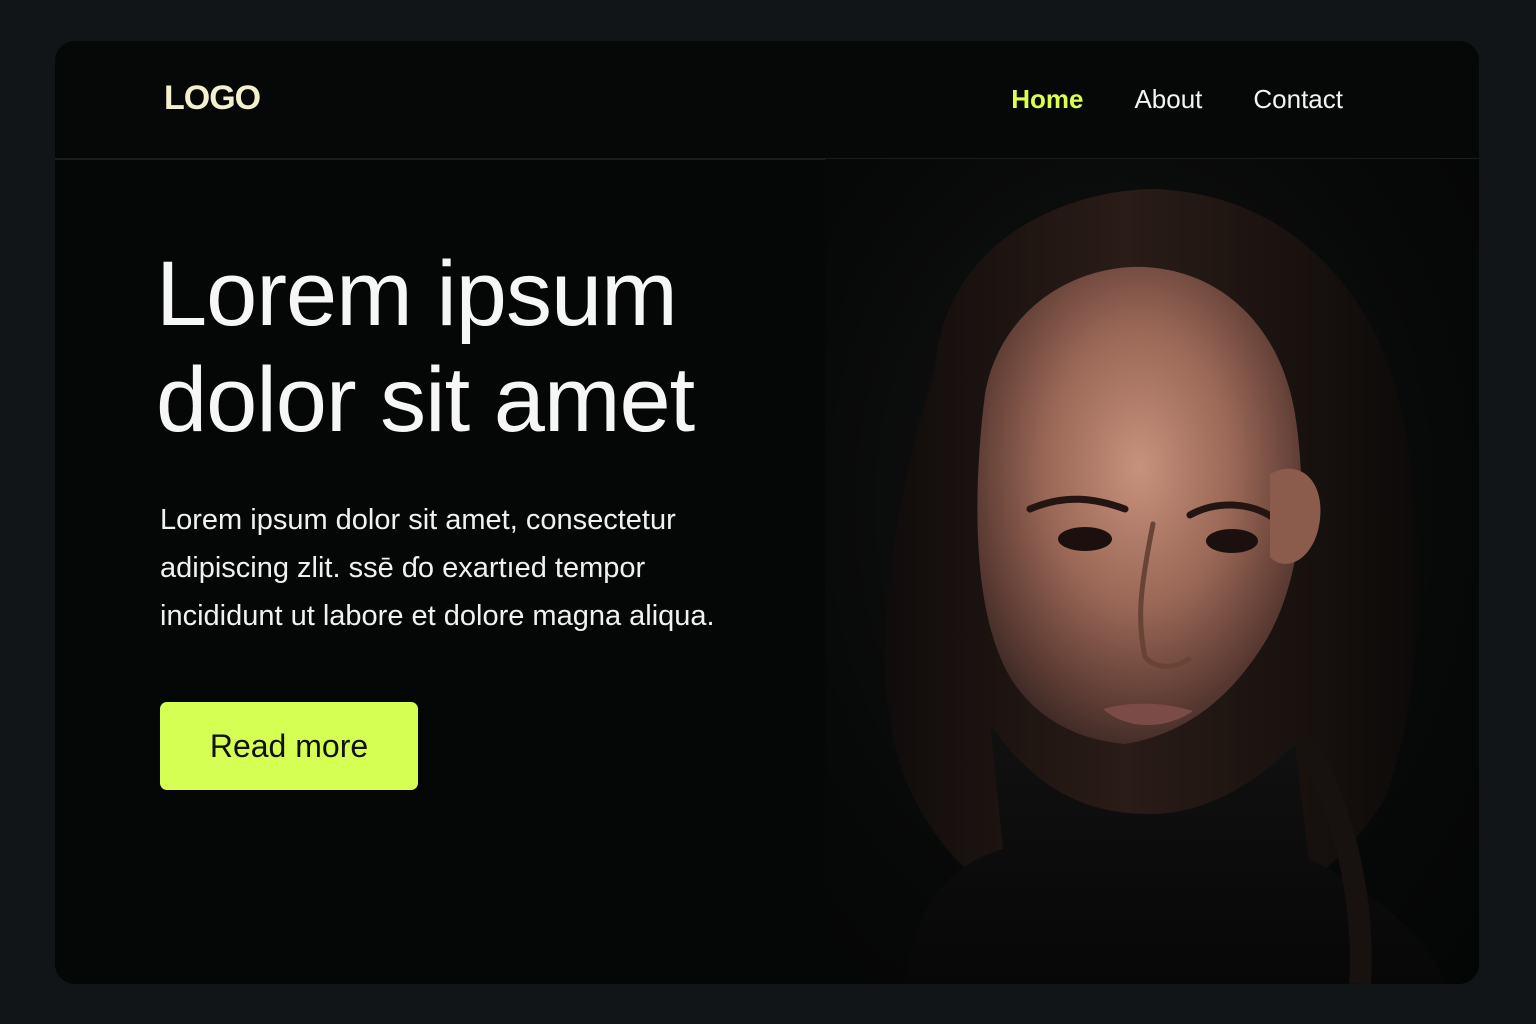 Image resolution: width=1536 pixels, height=1024 pixels. What do you see at coordinates (1298, 99) in the screenshot?
I see `nav-contact-link: Contact` at bounding box center [1298, 99].